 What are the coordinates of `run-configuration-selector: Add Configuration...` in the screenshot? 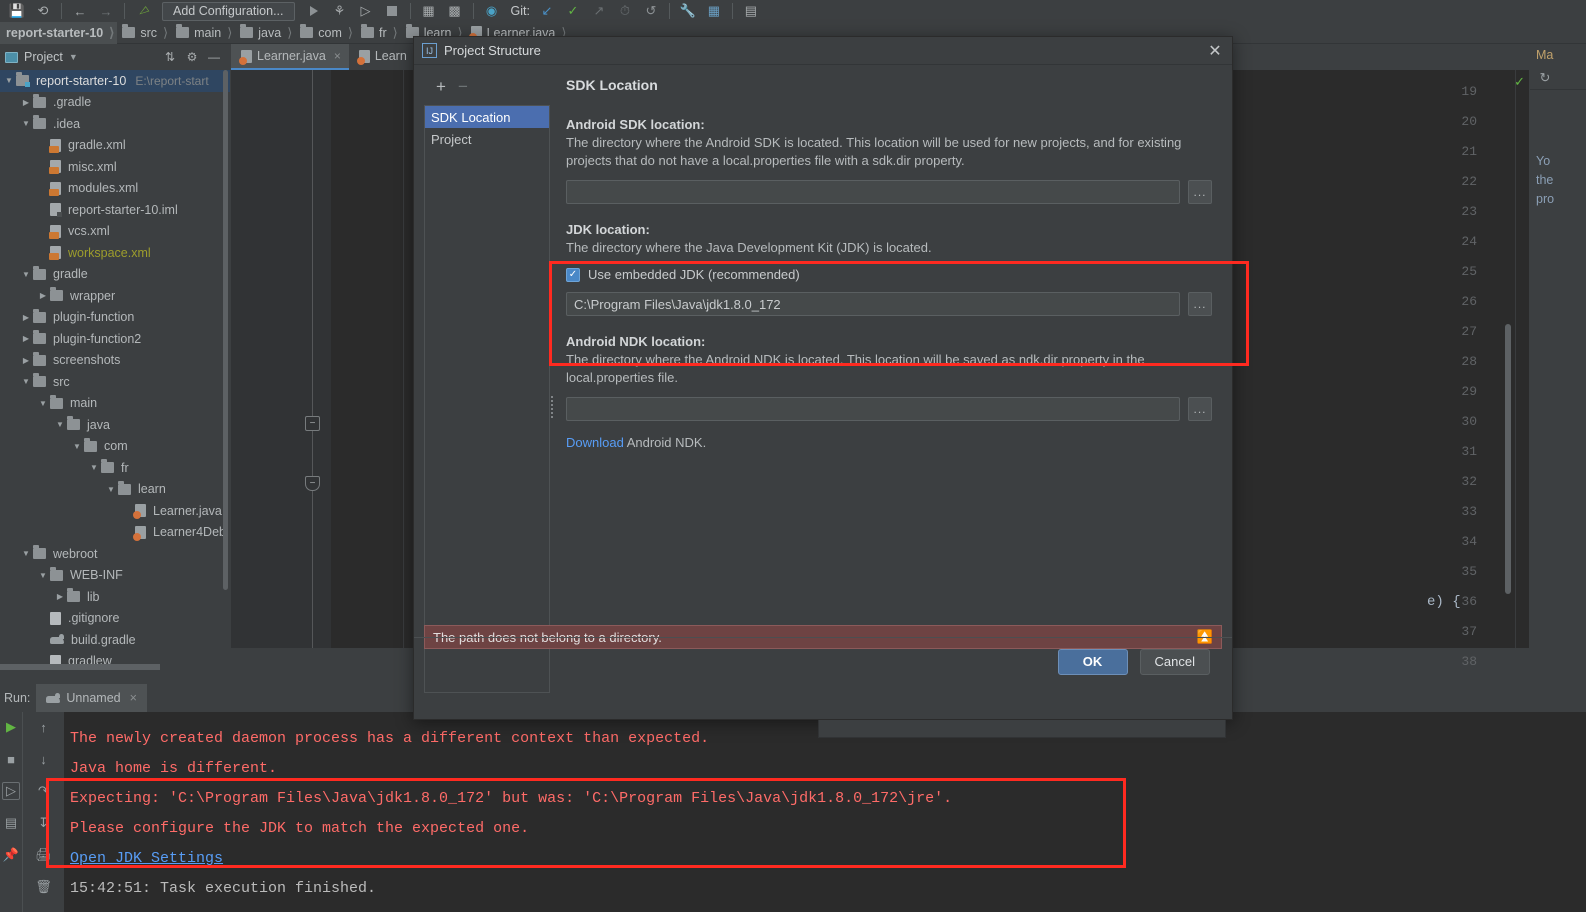 It's located at (228, 11).